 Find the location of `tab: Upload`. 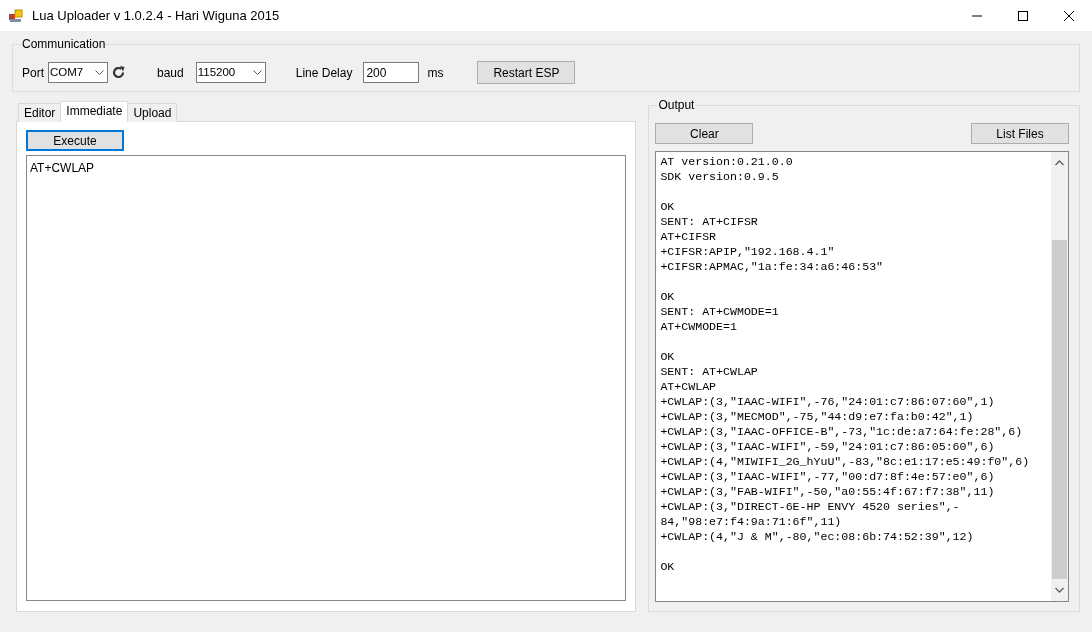

tab: Upload is located at coordinates (152, 112).